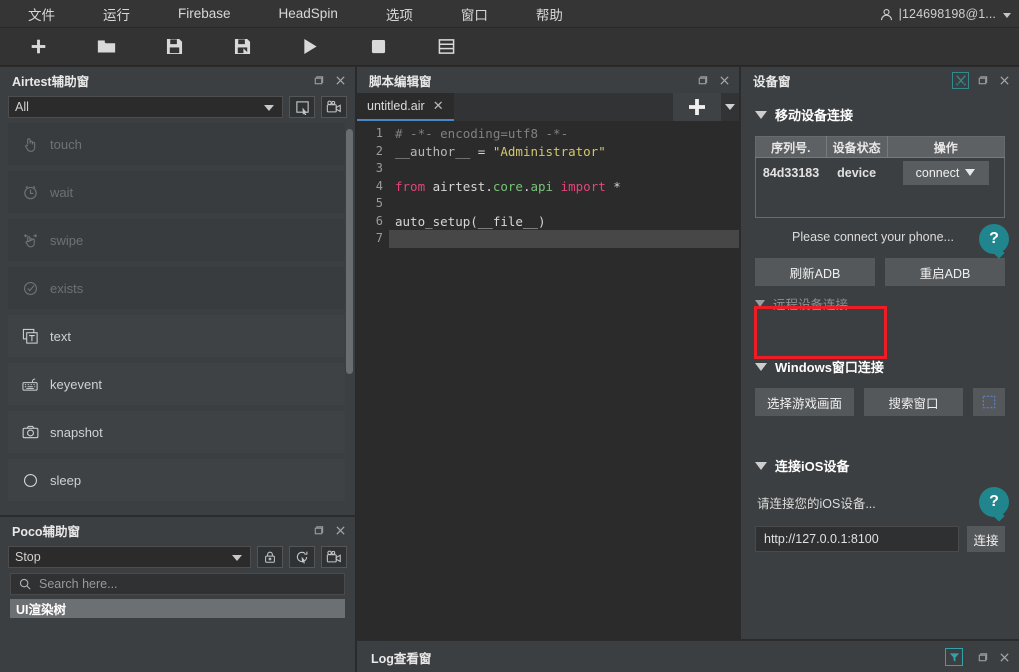 The height and width of the screenshot is (672, 1019). What do you see at coordinates (399, 14) in the screenshot?
I see `menu-options: 选项` at bounding box center [399, 14].